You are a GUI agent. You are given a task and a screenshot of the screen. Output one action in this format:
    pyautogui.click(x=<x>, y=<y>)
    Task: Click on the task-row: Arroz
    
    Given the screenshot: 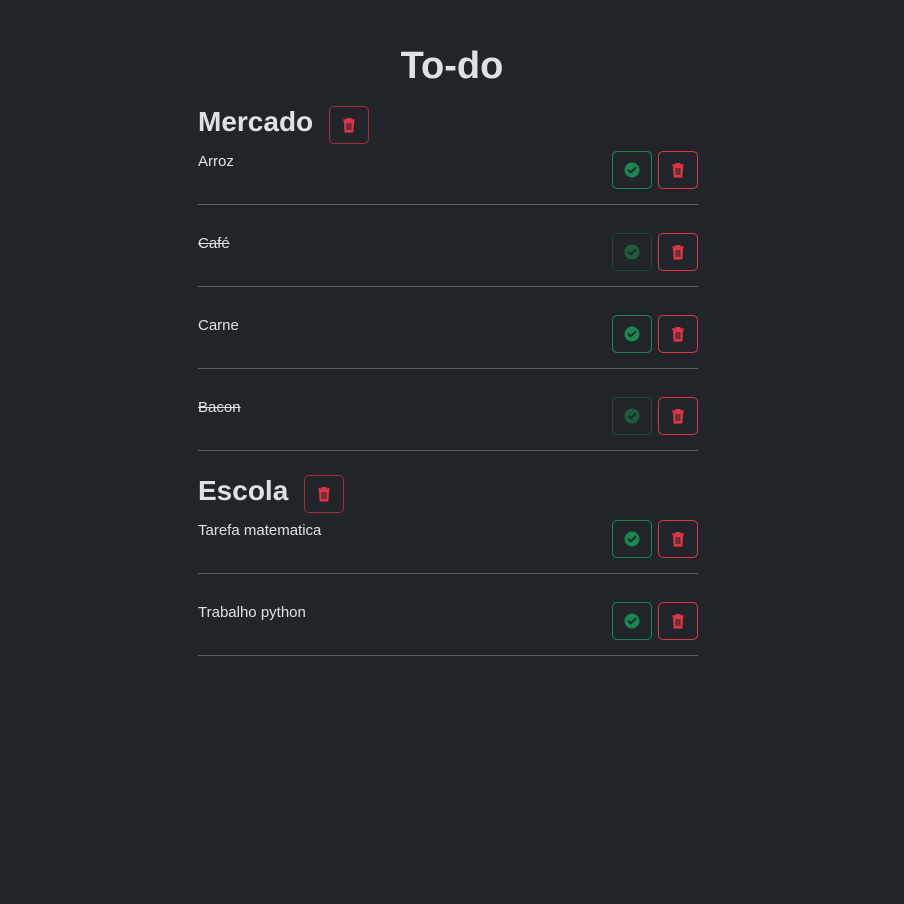 What is the action you would take?
    pyautogui.click(x=448, y=175)
    